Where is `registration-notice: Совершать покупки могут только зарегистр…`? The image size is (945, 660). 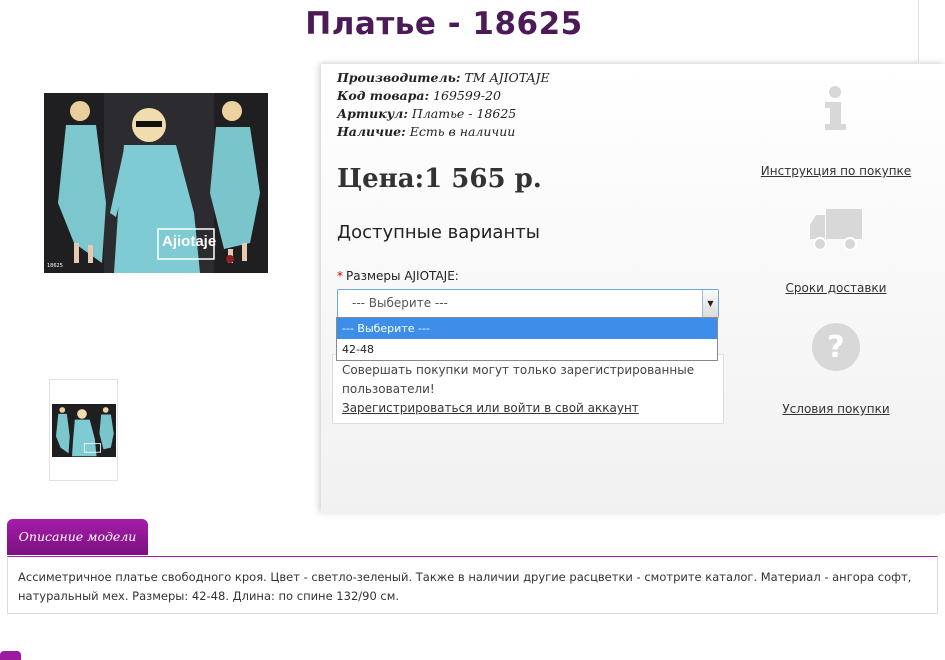
registration-notice: Совершать покупки могут только зарегистр… is located at coordinates (528, 389).